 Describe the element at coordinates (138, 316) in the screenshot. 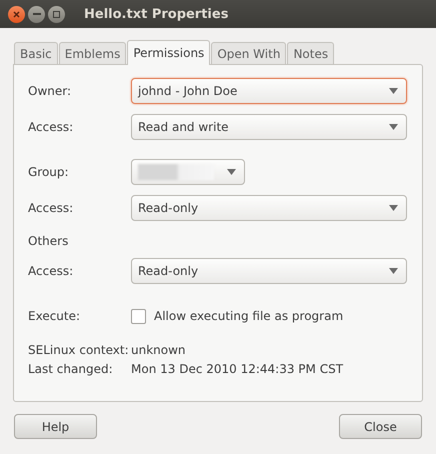

I see `checkbox` at that location.